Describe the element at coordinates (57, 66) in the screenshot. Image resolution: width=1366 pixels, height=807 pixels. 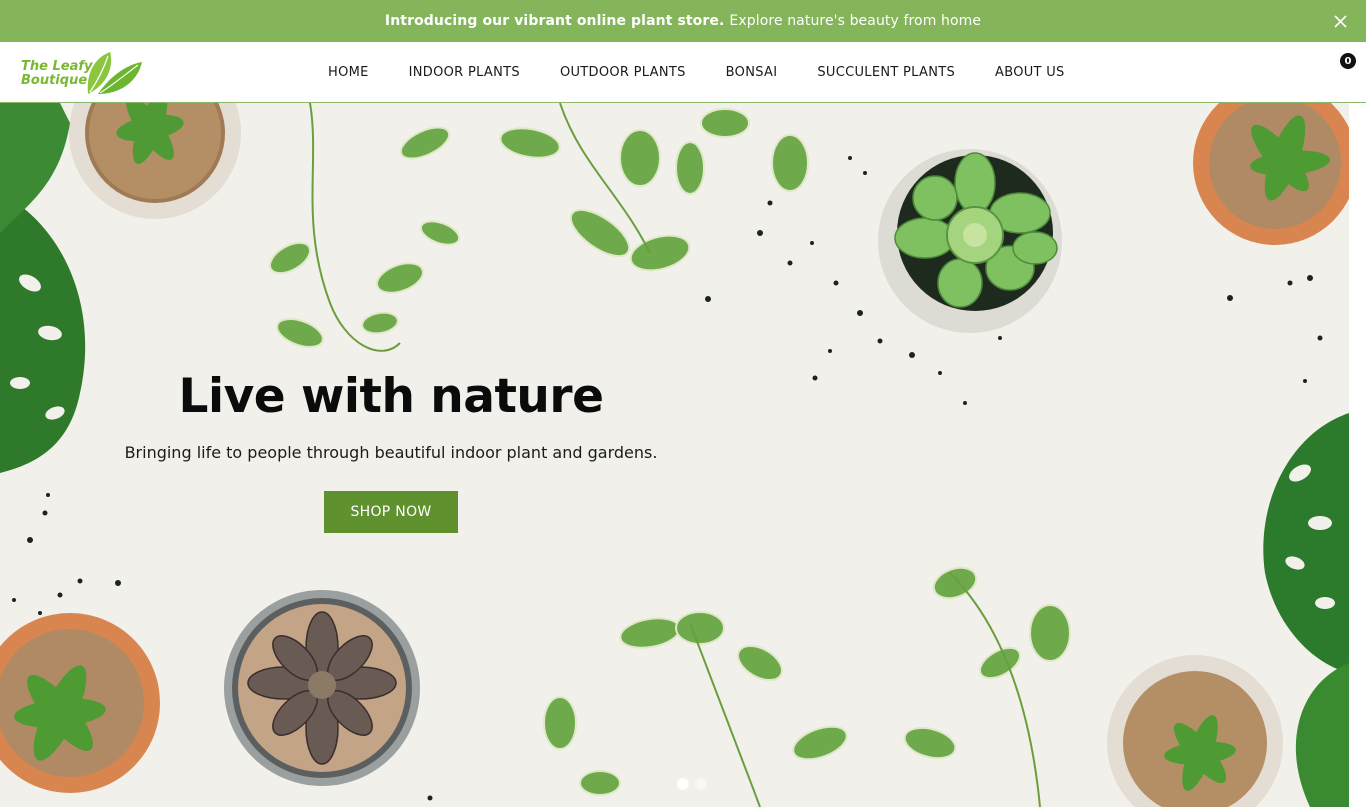
I see `logo-line-1: The Leafy` at that location.